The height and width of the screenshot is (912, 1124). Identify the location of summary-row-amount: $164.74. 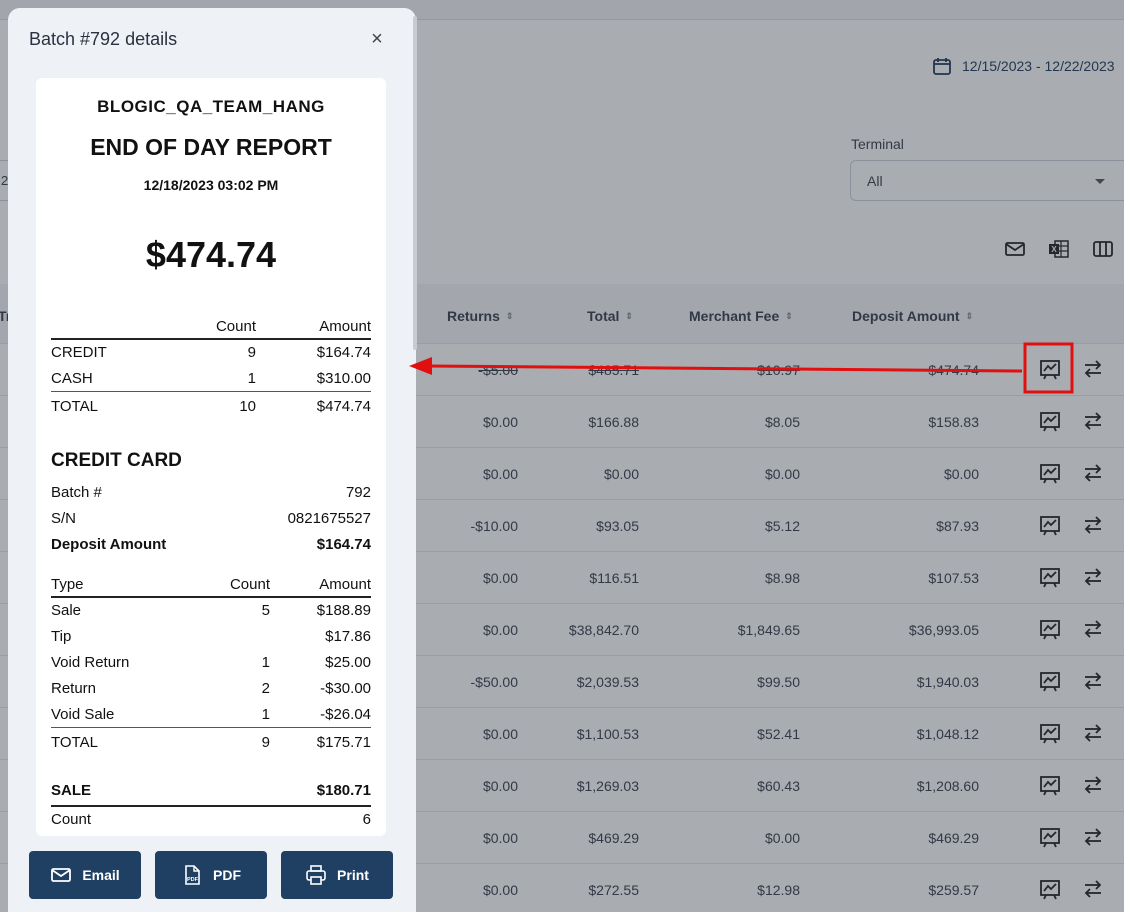
(343, 352).